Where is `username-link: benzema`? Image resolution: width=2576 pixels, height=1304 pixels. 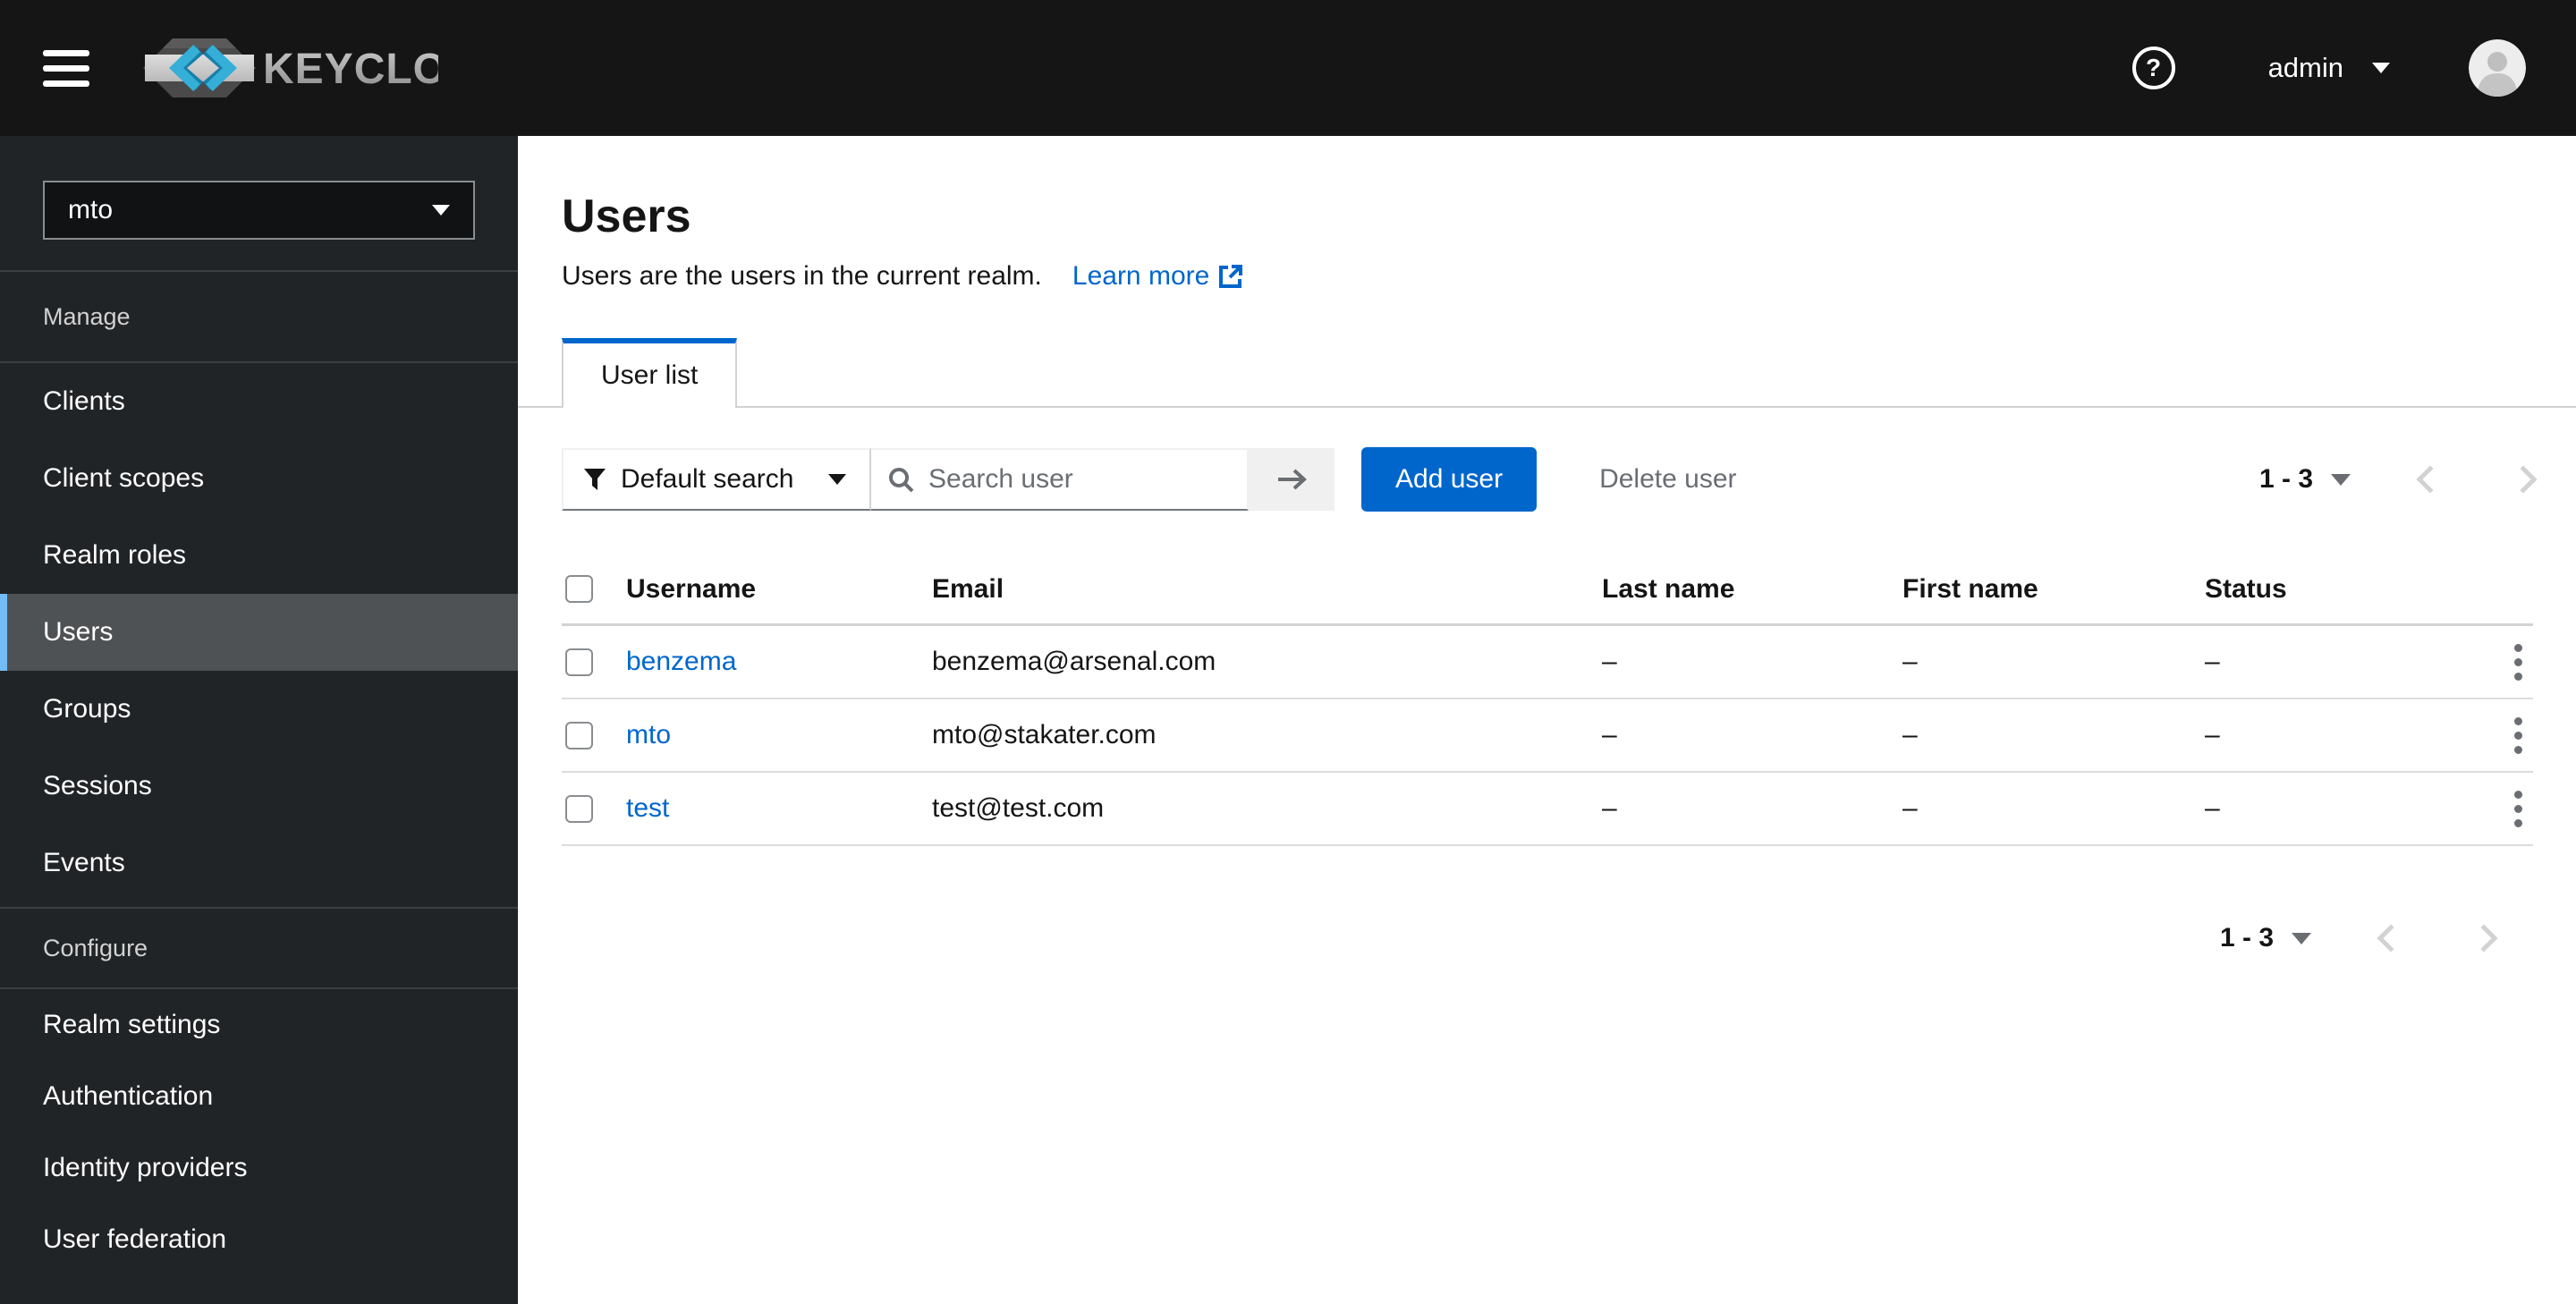 username-link: benzema is located at coordinates (779, 662).